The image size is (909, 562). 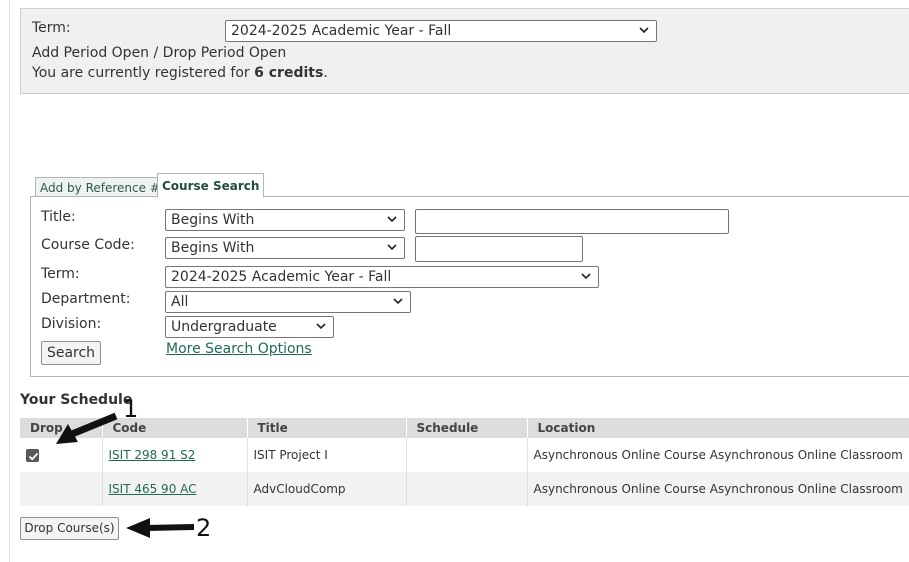 What do you see at coordinates (88, 245) in the screenshot?
I see `course-code-label: Course Code:` at bounding box center [88, 245].